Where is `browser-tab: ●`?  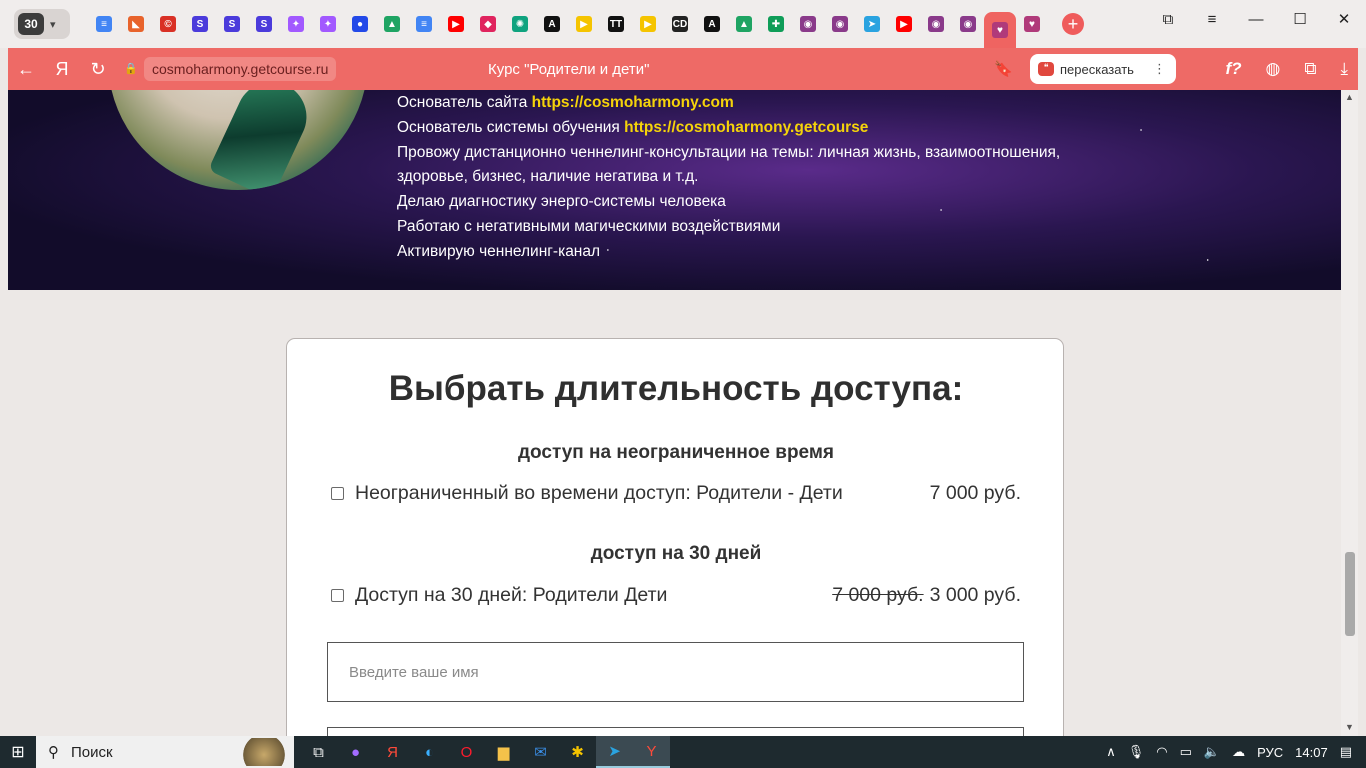
browser-tab: ● is located at coordinates (360, 24).